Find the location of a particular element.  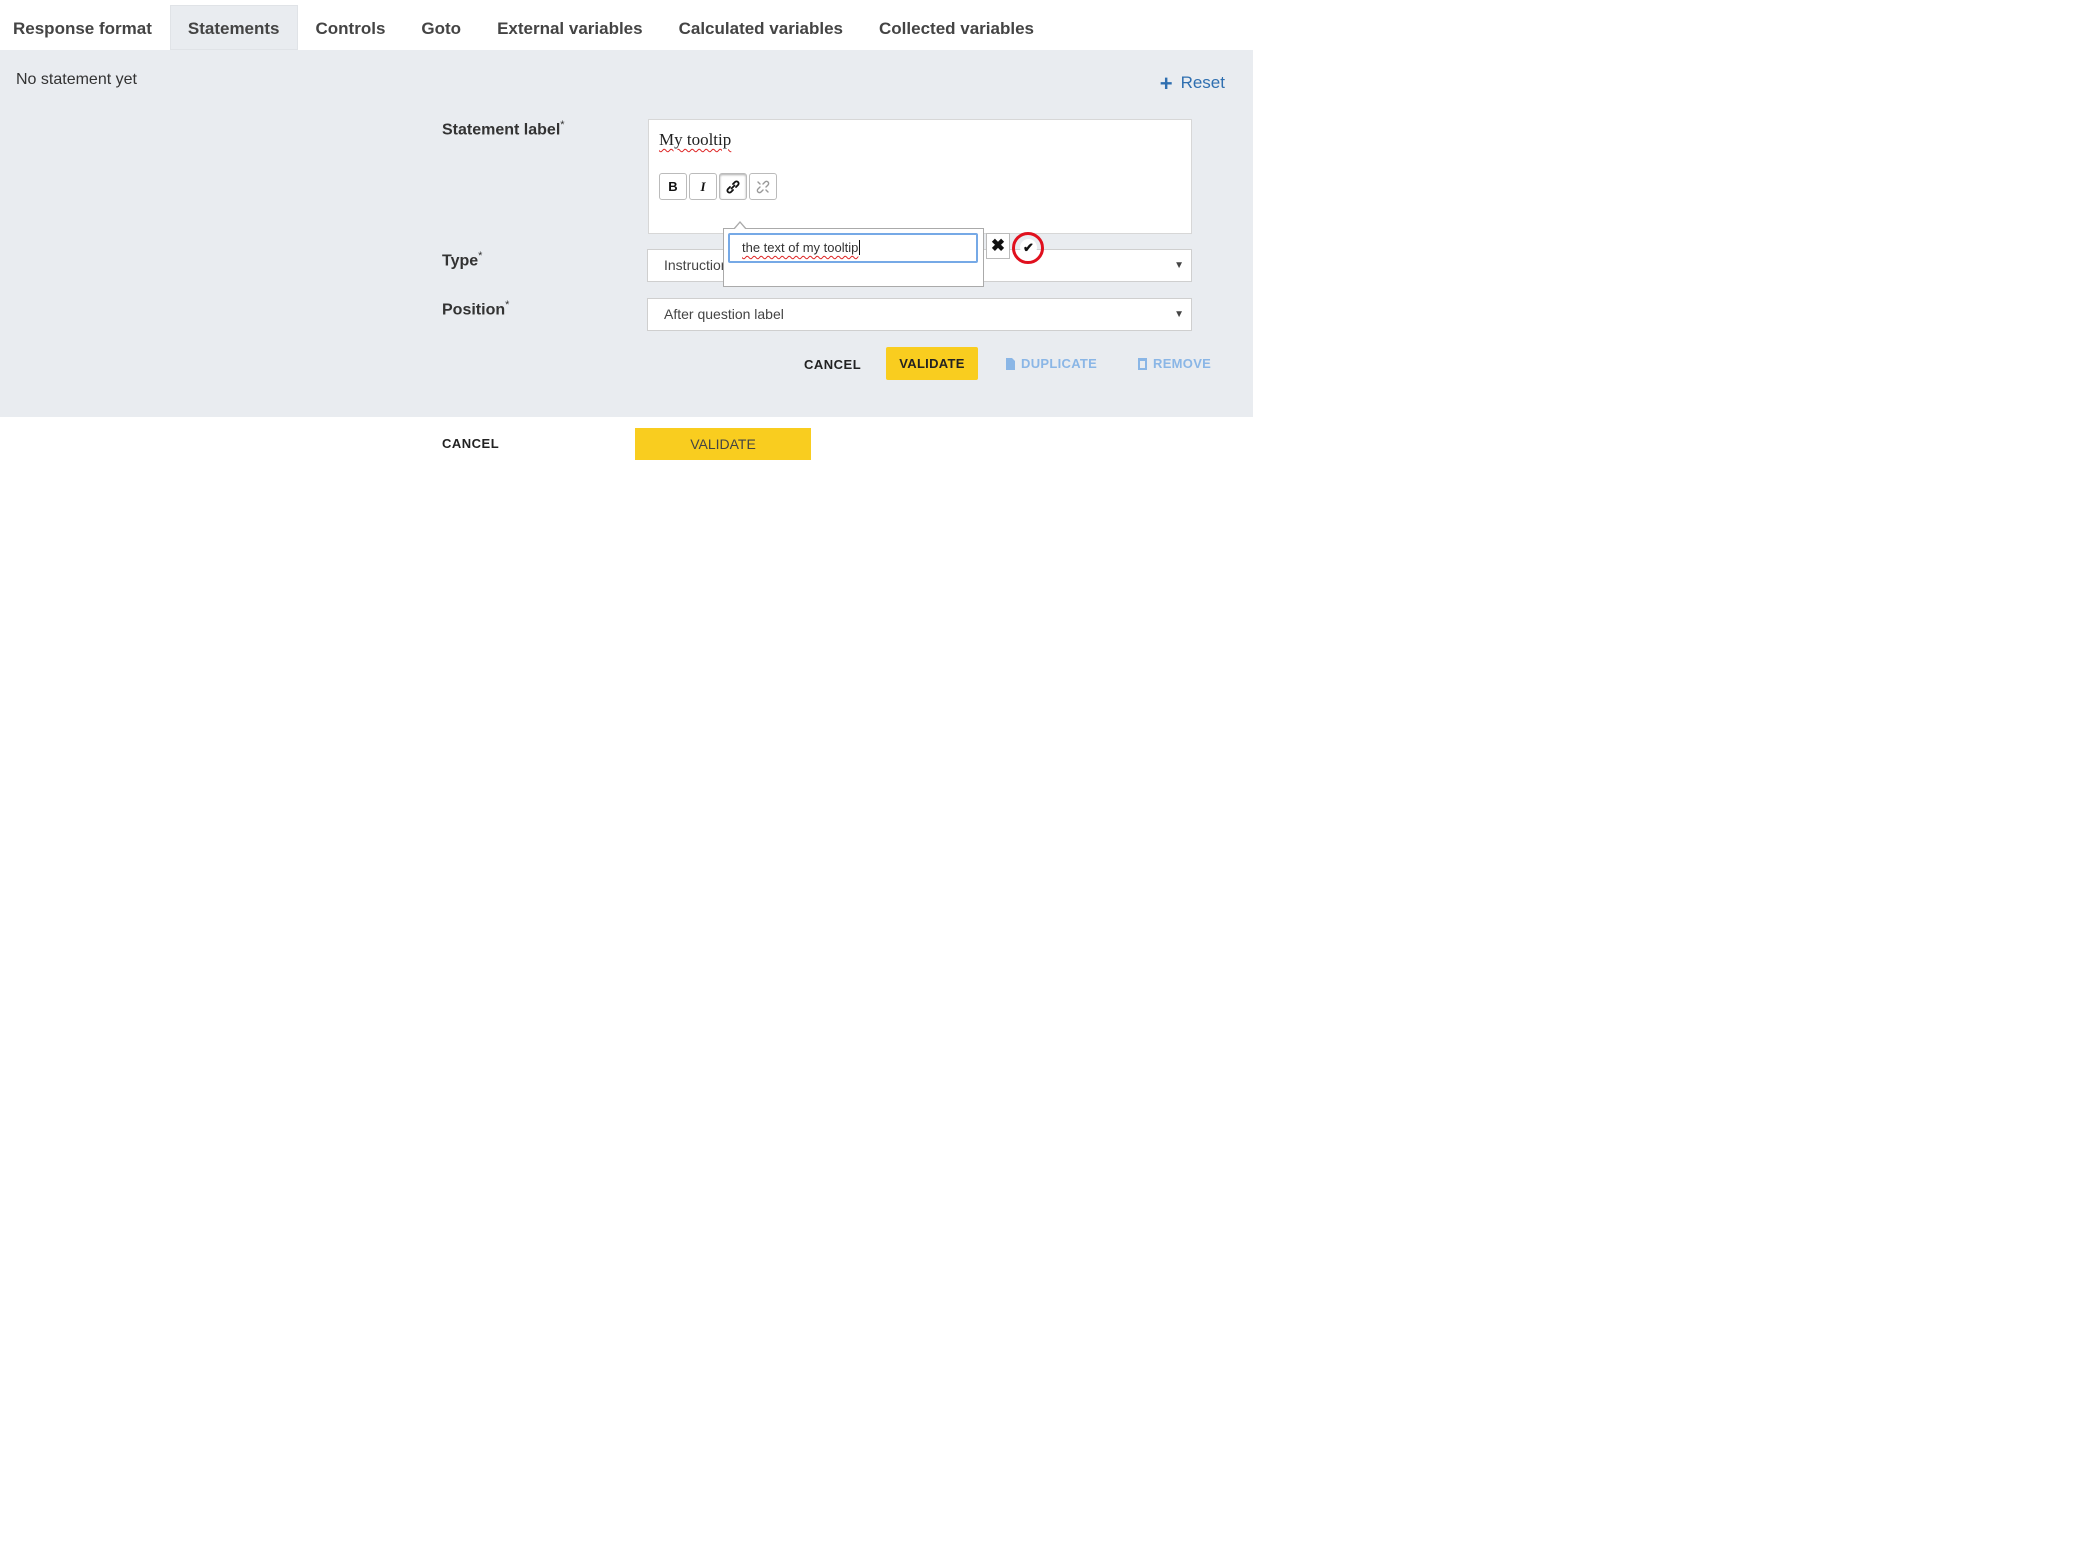

tab-statements: Statements is located at coordinates (233, 27).